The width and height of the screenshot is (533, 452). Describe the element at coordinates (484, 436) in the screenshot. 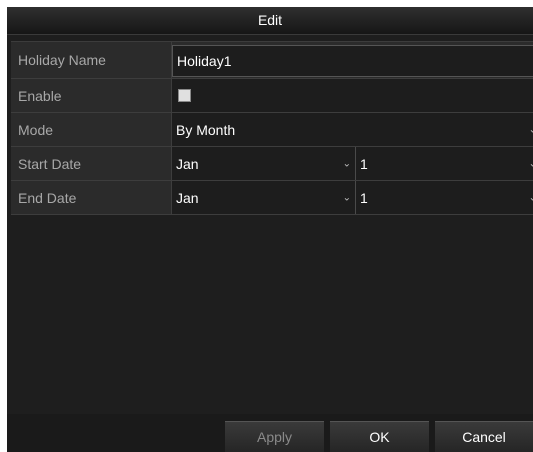

I see `cancel-button: Cancel` at that location.